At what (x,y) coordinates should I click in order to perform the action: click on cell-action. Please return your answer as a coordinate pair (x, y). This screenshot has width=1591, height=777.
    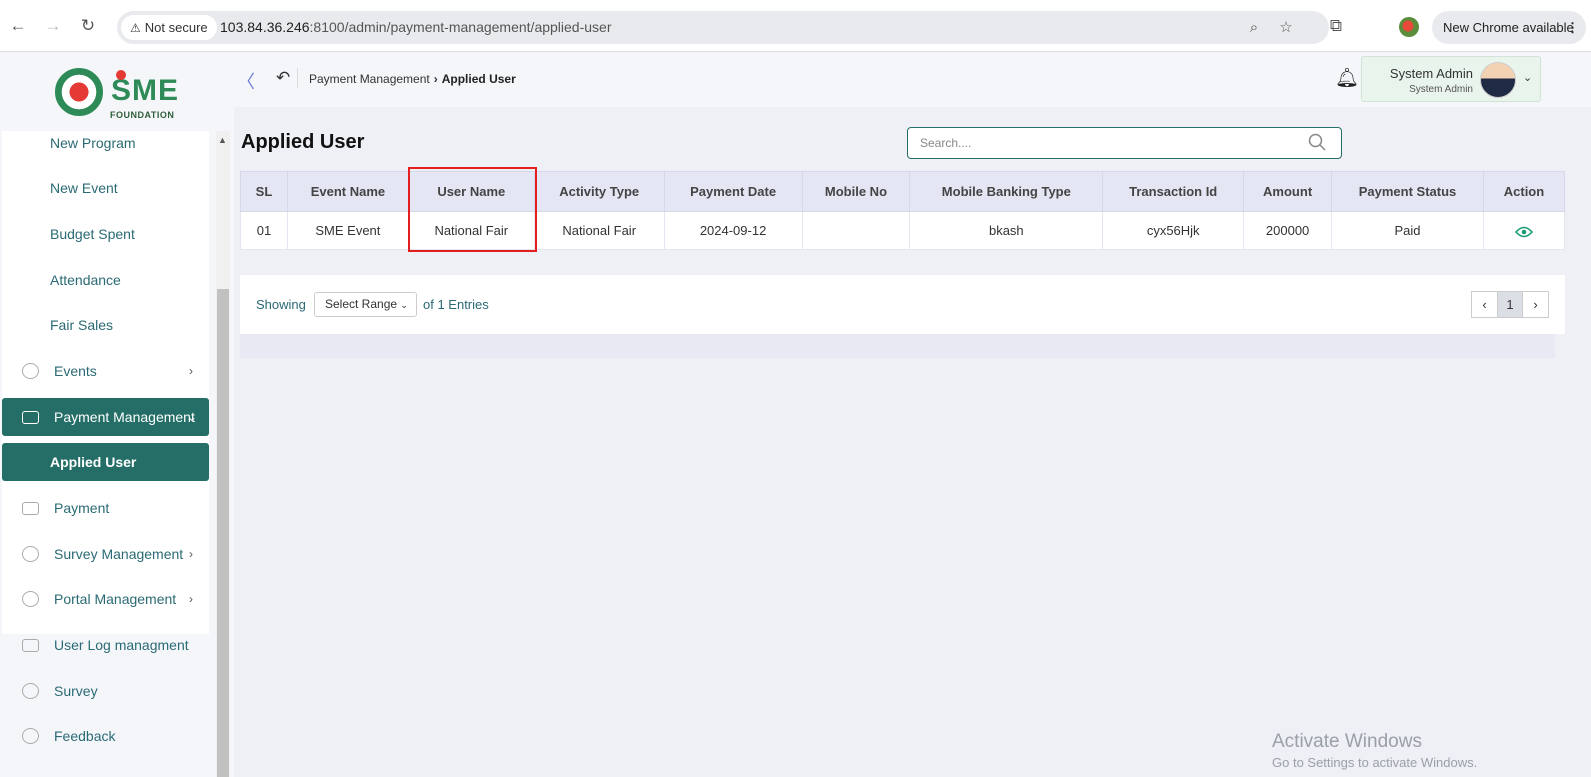
    Looking at the image, I should click on (1524, 230).